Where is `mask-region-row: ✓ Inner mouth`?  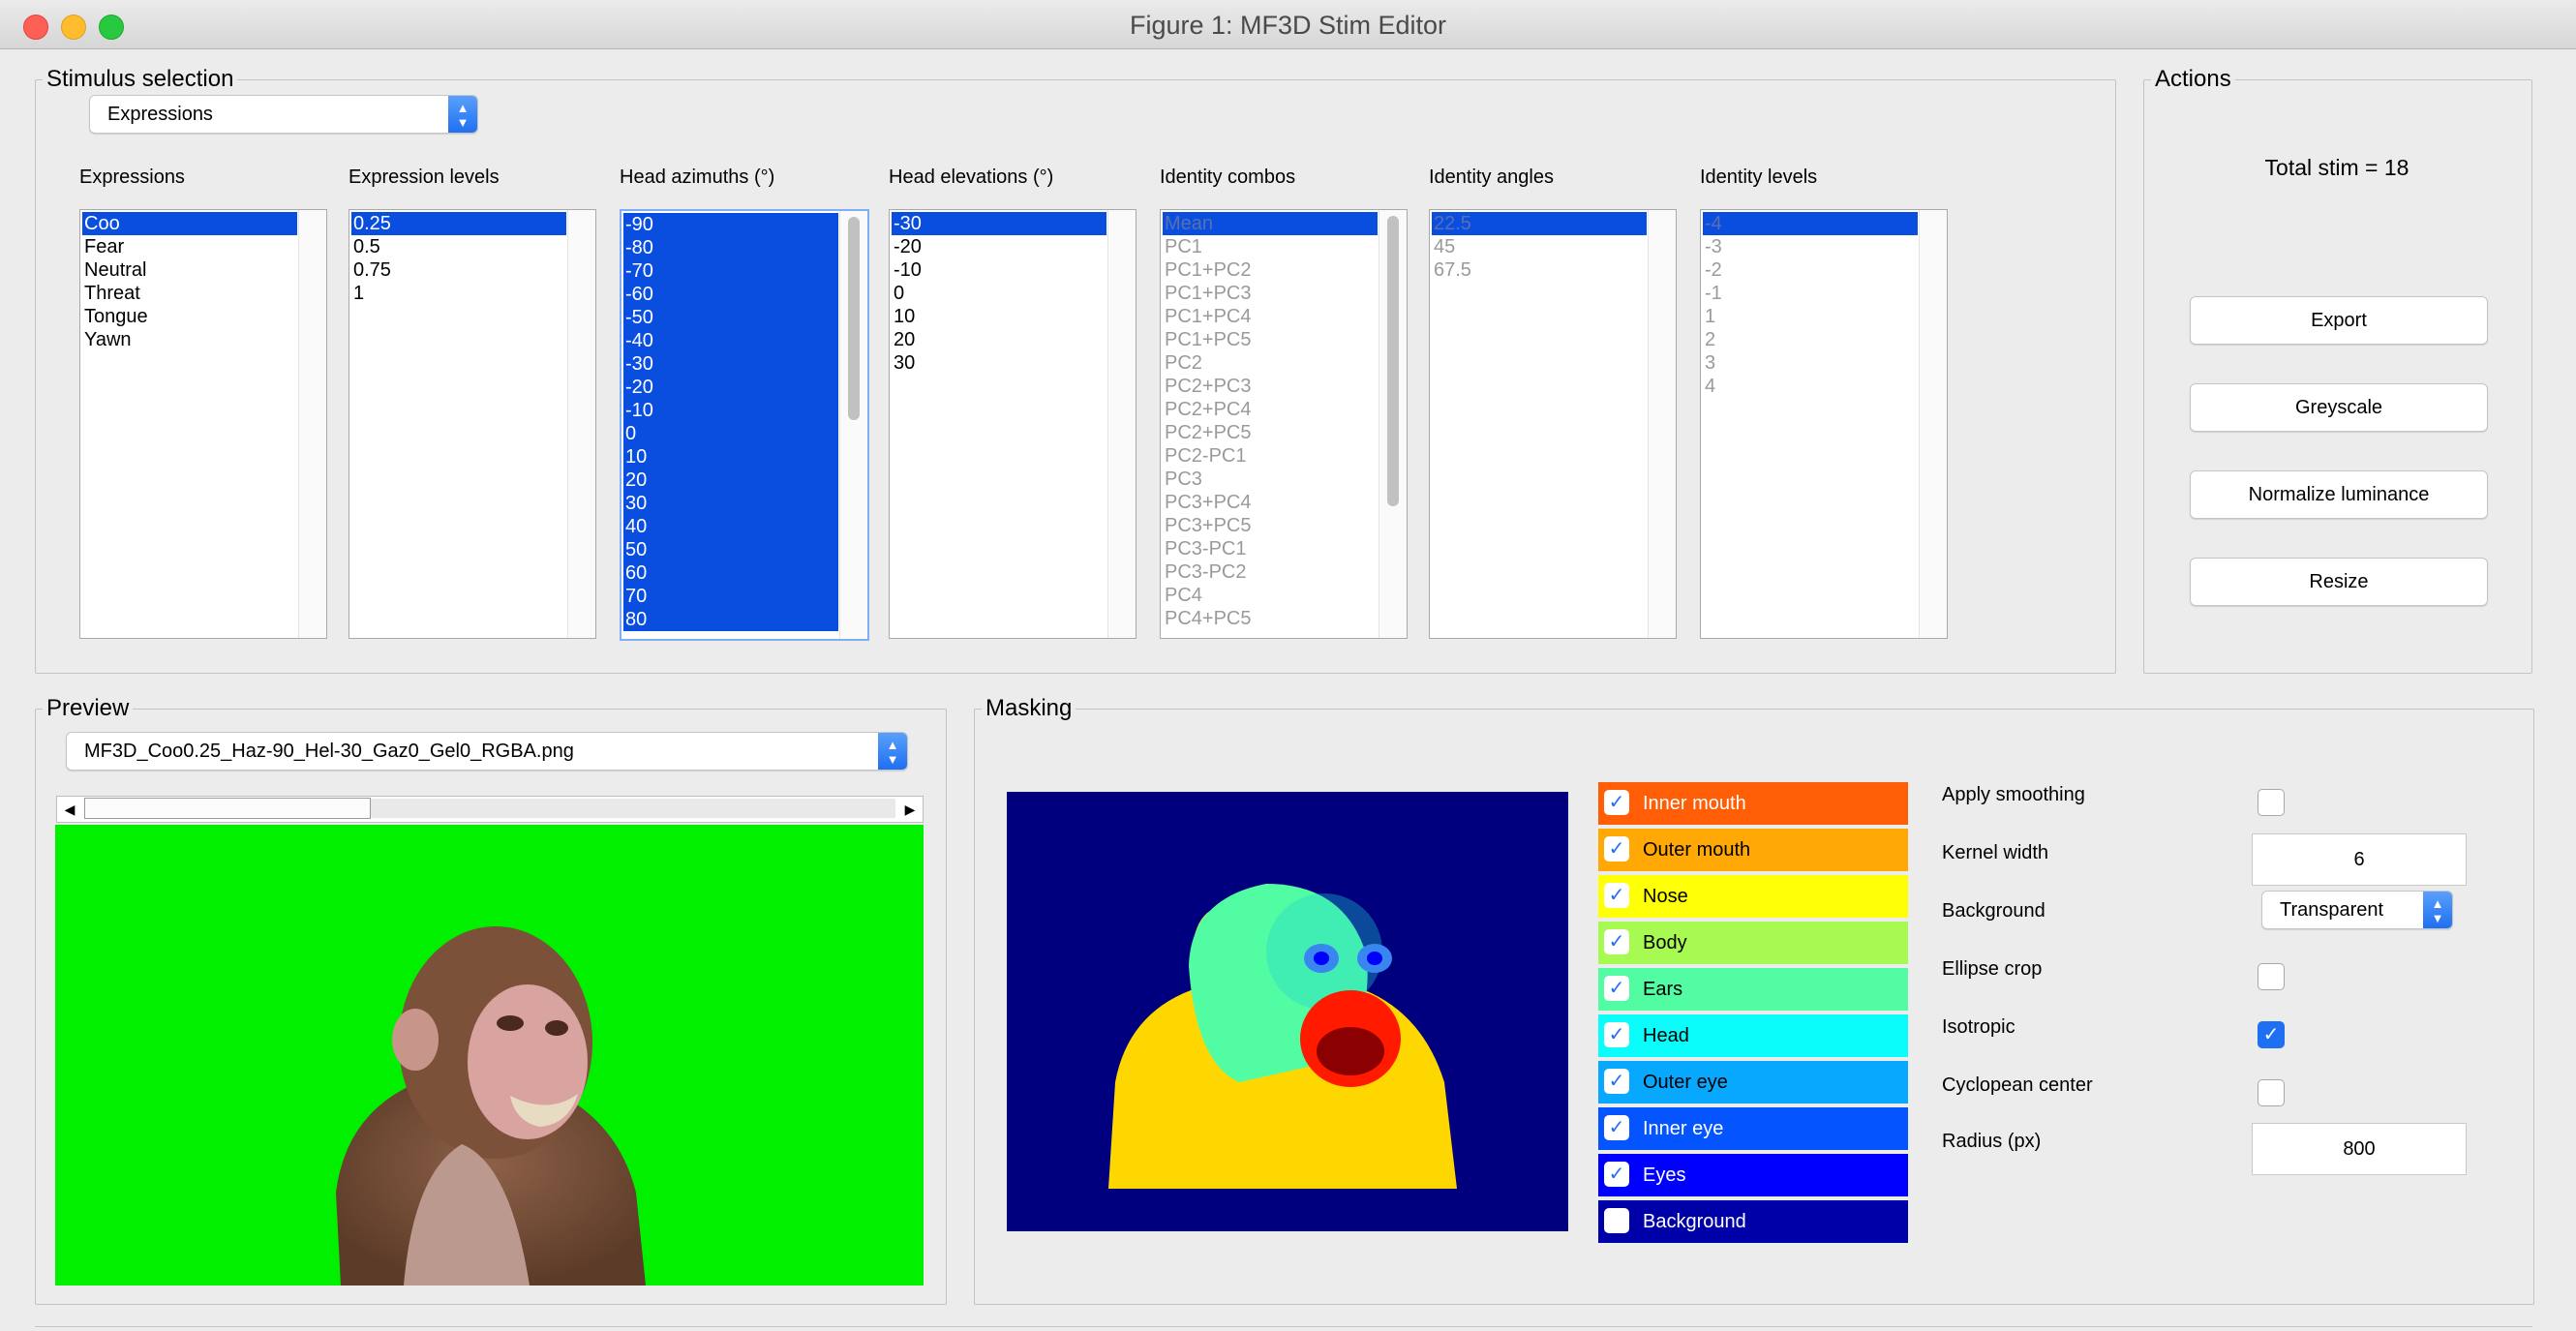
mask-region-row: ✓ Inner mouth is located at coordinates (1753, 803).